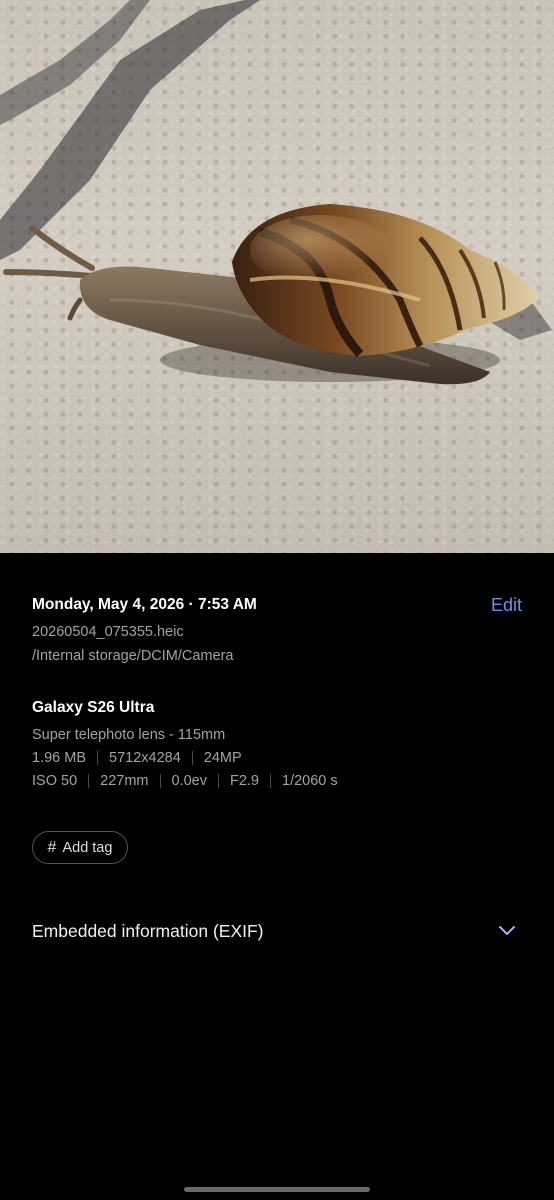 This screenshot has width=554, height=1200. I want to click on add-tag-button: # Add tag, so click(80, 847).